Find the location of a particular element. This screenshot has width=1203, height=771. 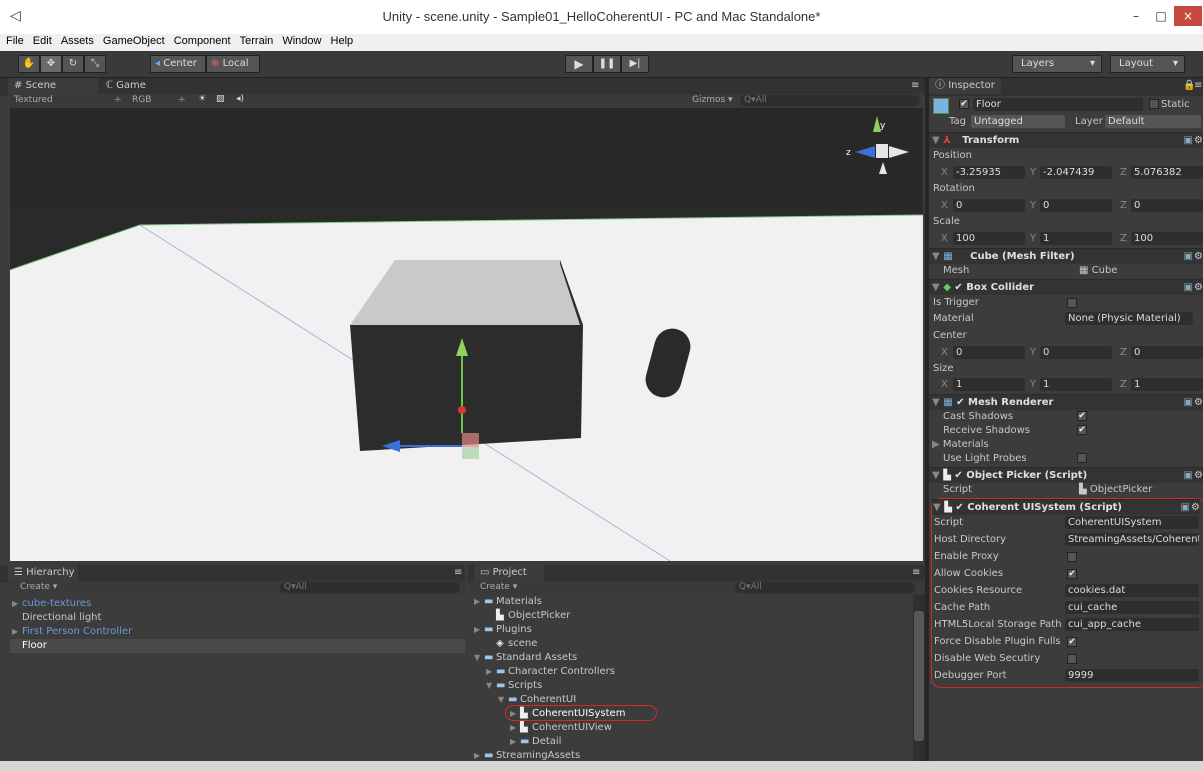

project-item: ◈ scene is located at coordinates (690, 644).